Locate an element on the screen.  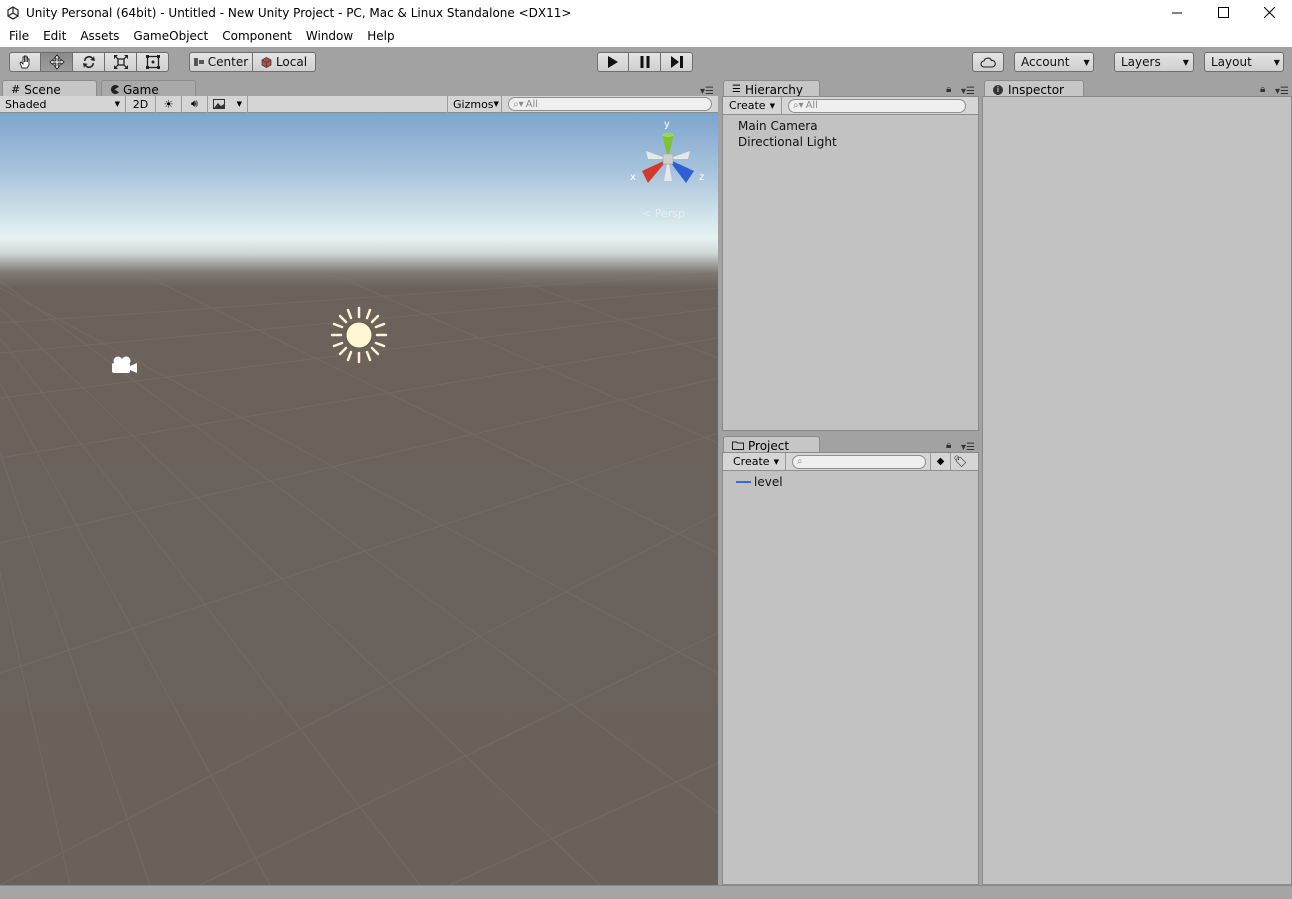
tab-game-label: Game is located at coordinates (141, 89).